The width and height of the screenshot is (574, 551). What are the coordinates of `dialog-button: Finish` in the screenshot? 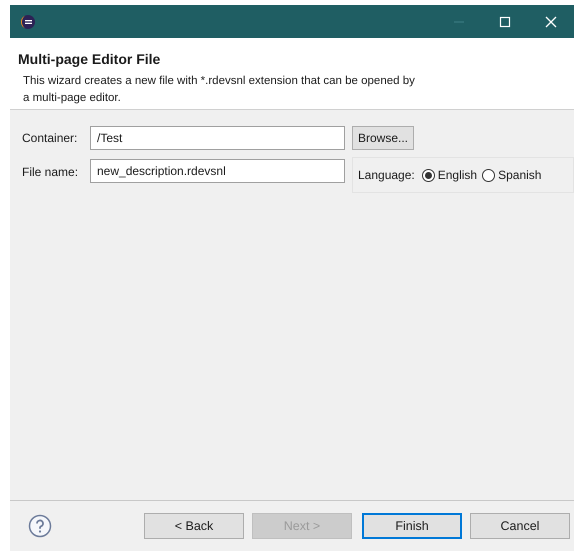 It's located at (412, 526).